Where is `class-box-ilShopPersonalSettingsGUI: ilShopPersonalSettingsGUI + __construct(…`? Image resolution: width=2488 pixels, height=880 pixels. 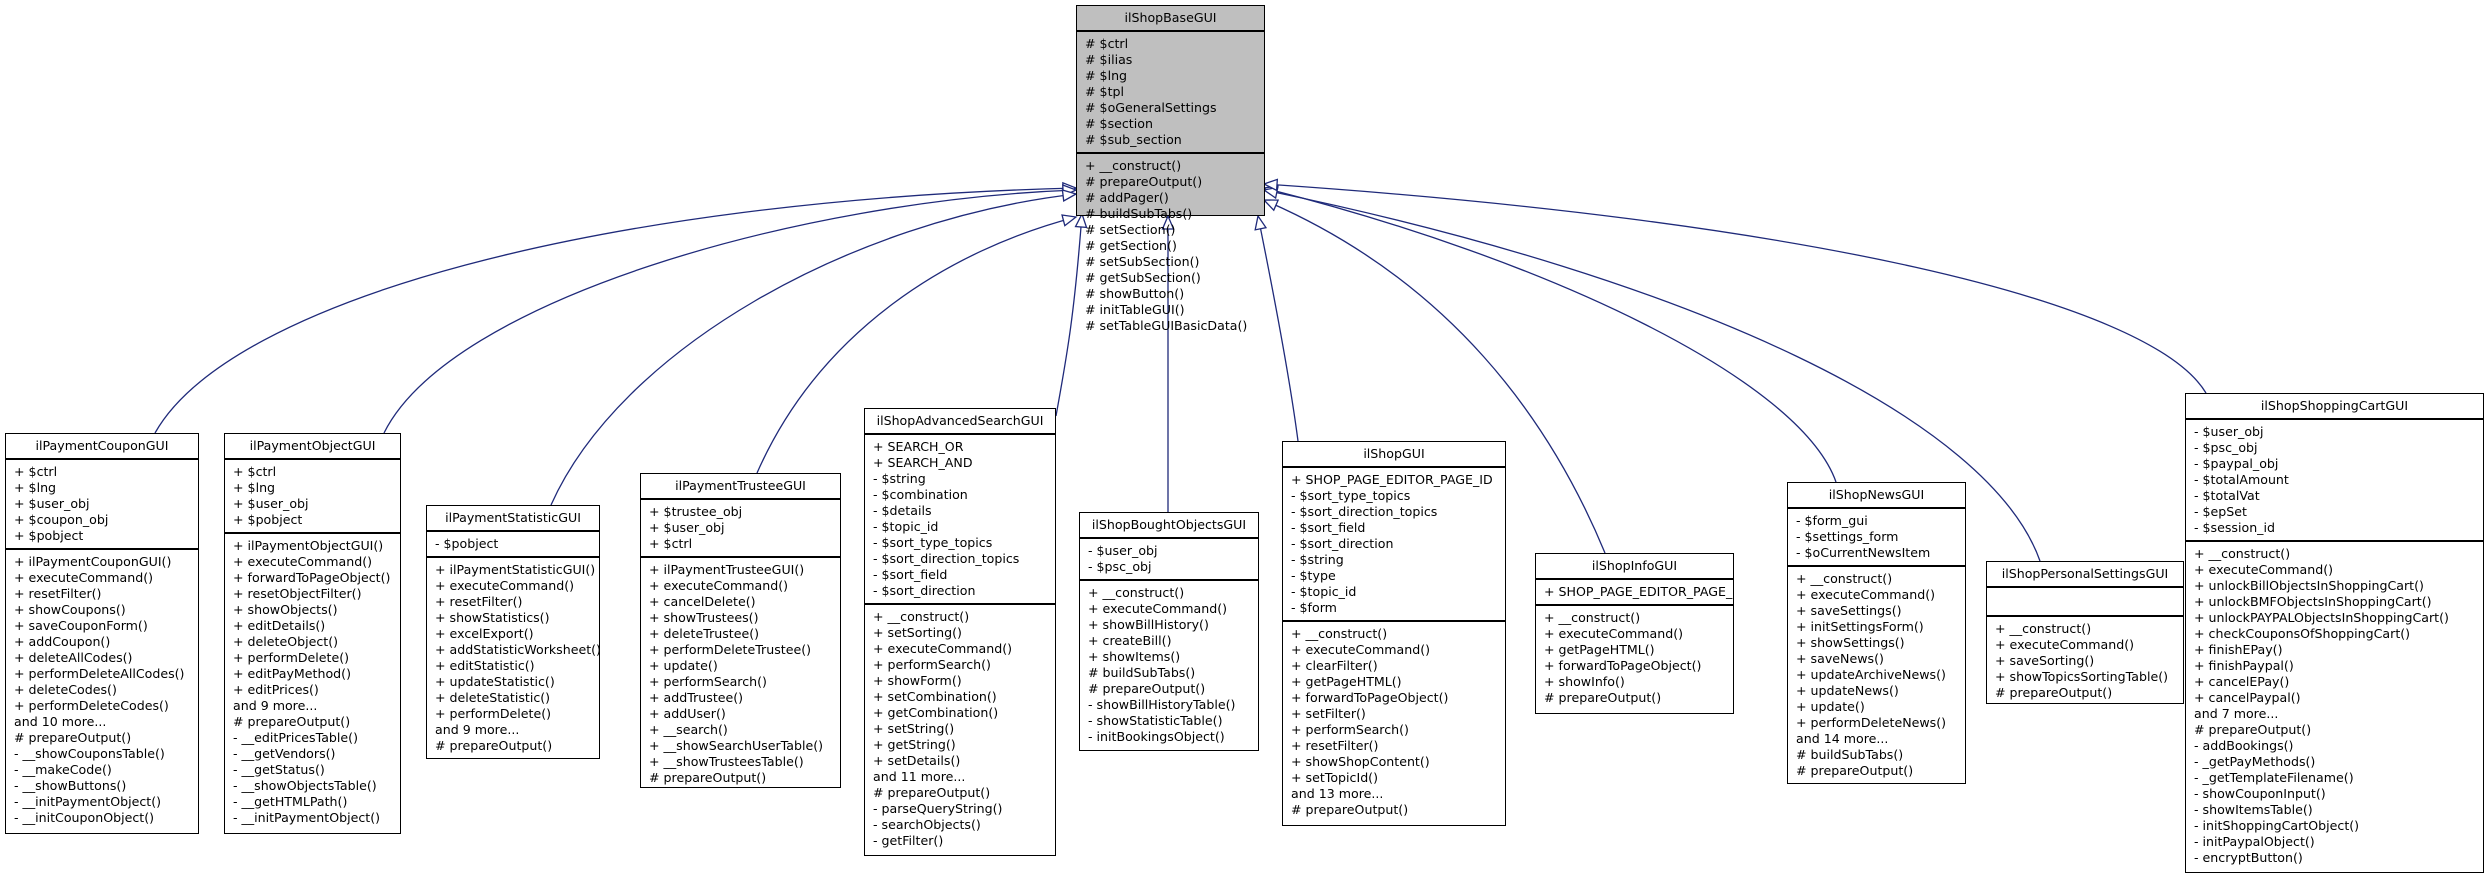
class-box-ilShopPersonalSettingsGUI: ilShopPersonalSettingsGUI + __construct(… is located at coordinates (2085, 632).